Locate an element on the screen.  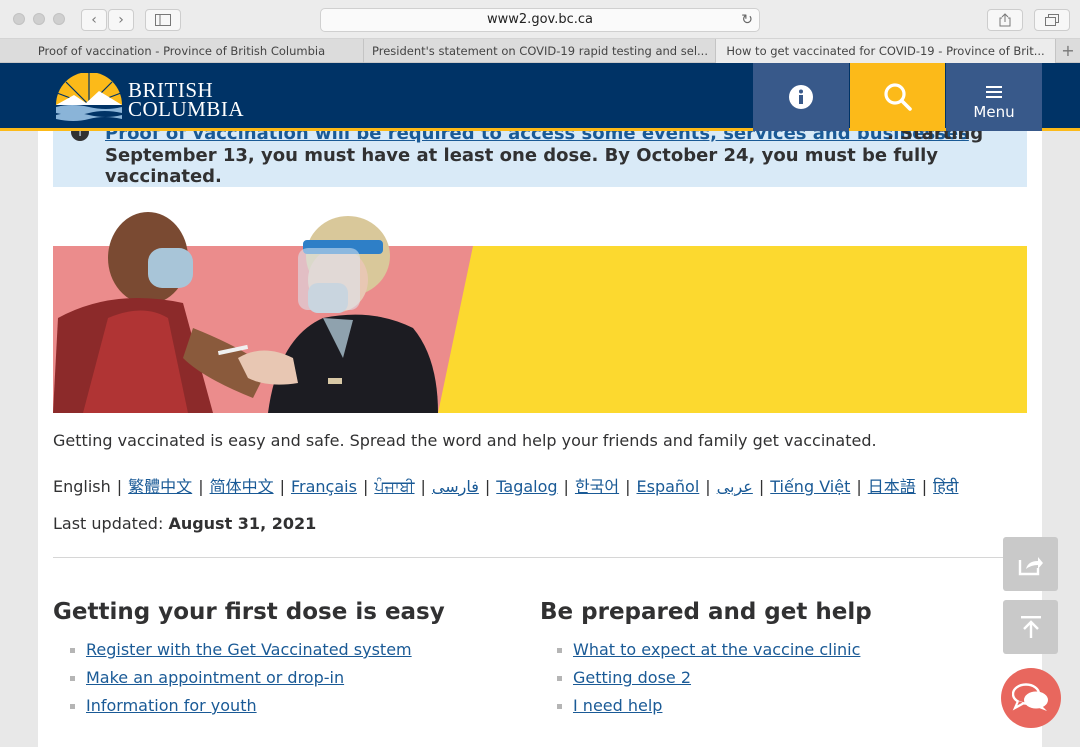
search-icon is located at coordinates (898, 97).